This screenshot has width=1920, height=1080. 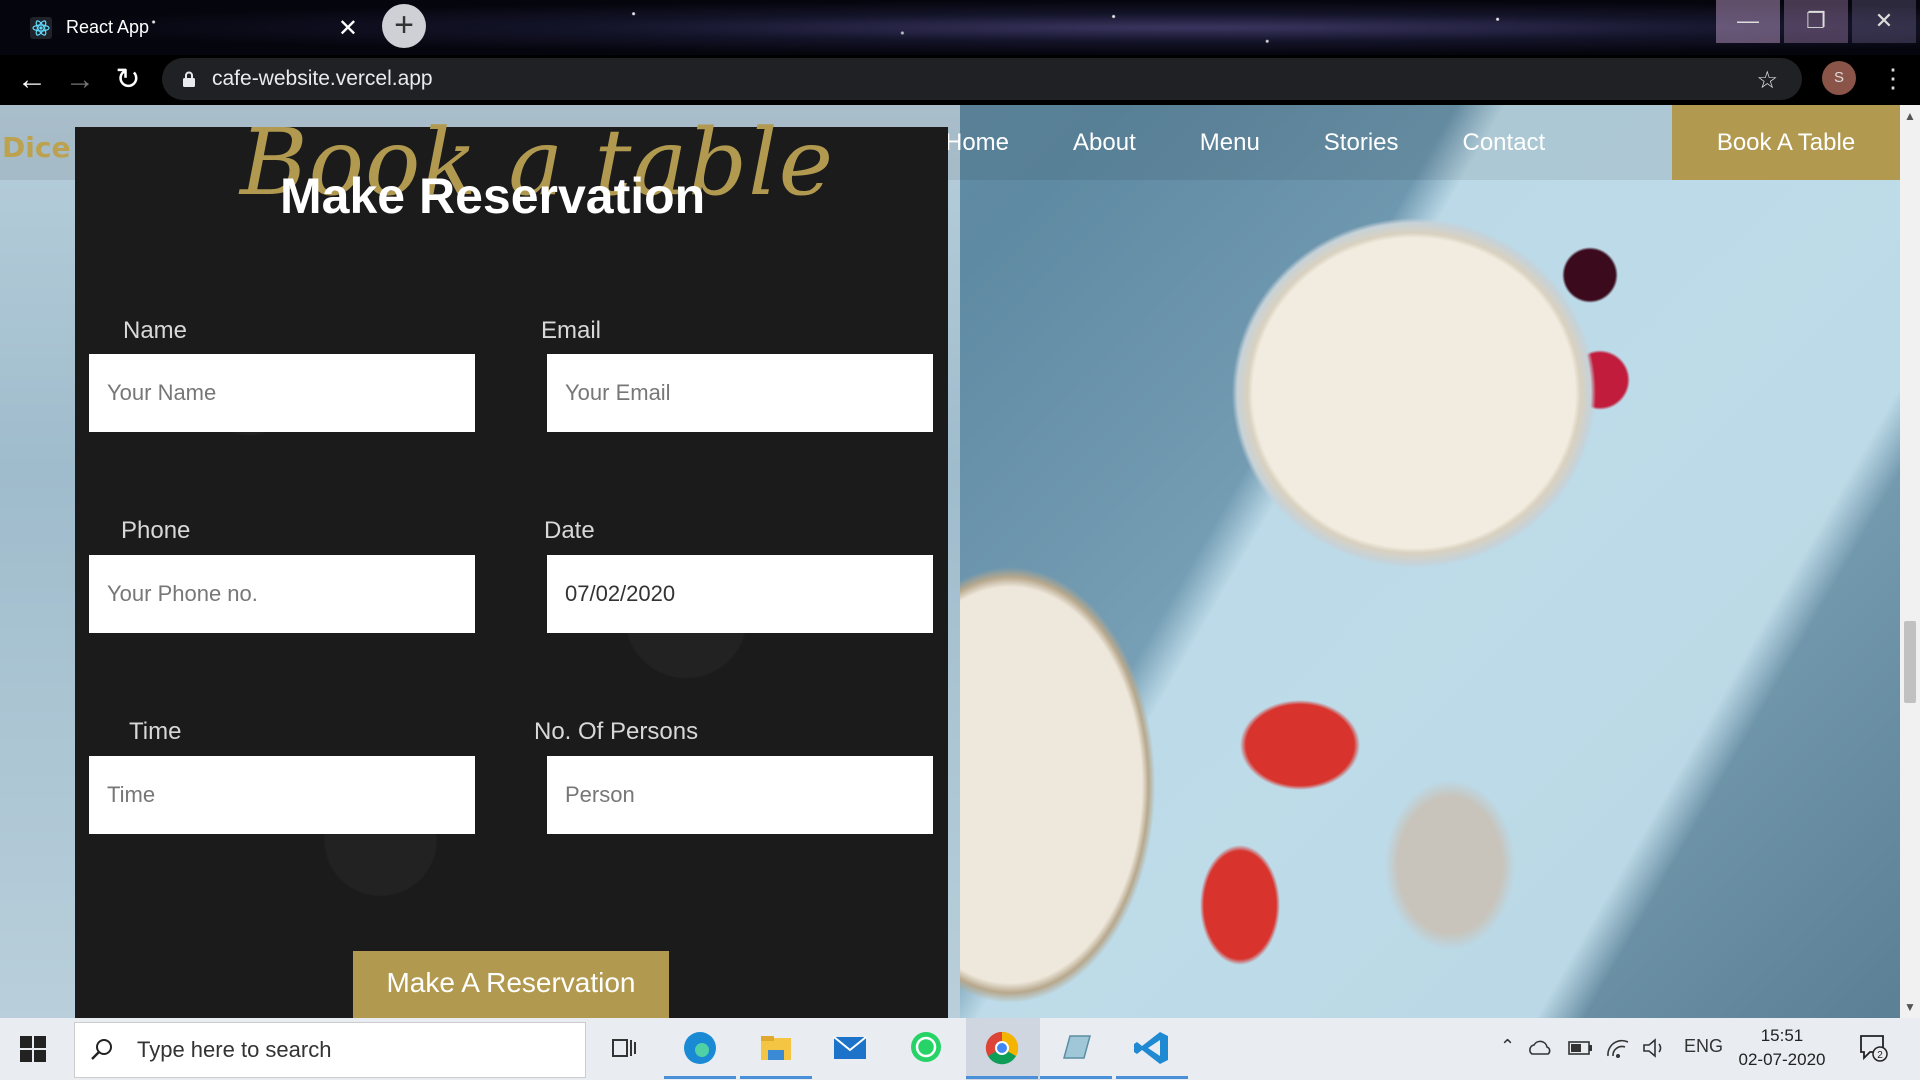 What do you see at coordinates (1152, 1048) in the screenshot?
I see `vscode-icon` at bounding box center [1152, 1048].